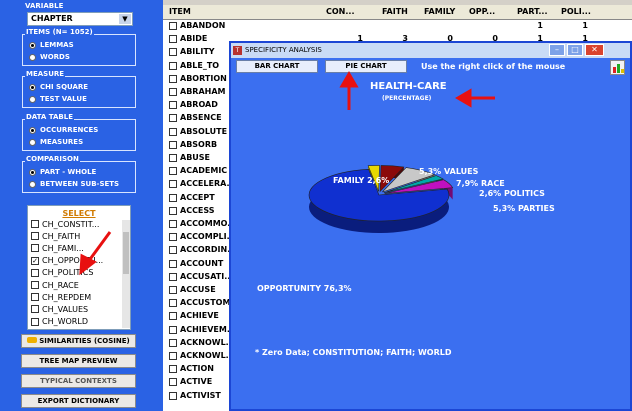 The height and width of the screenshot is (411, 632). I want to click on similarities-button: SIMILARITIES (COSINE), so click(78, 341).